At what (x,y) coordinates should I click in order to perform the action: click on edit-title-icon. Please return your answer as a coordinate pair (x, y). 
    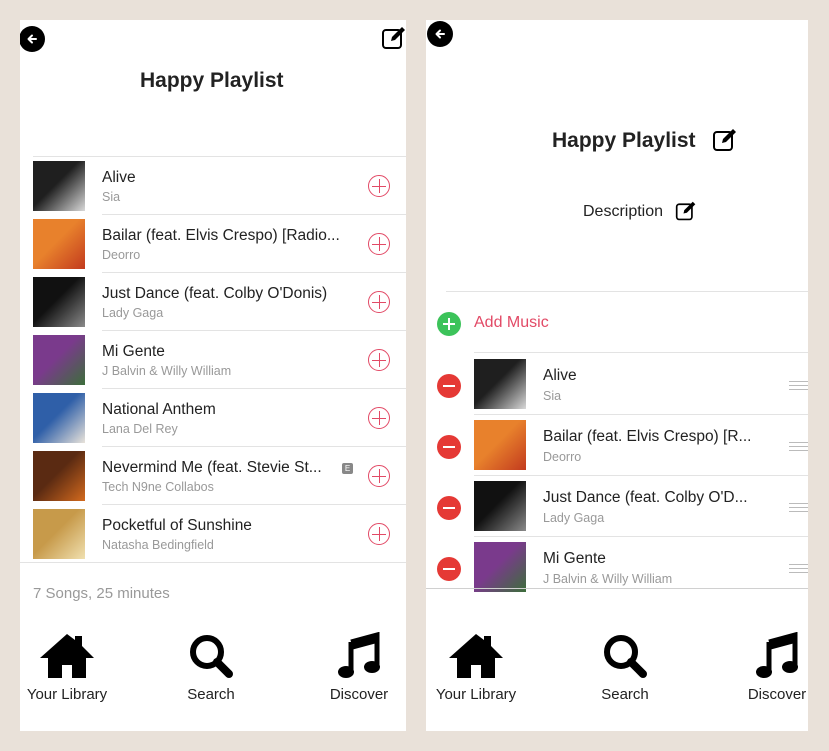
    Looking at the image, I should click on (725, 140).